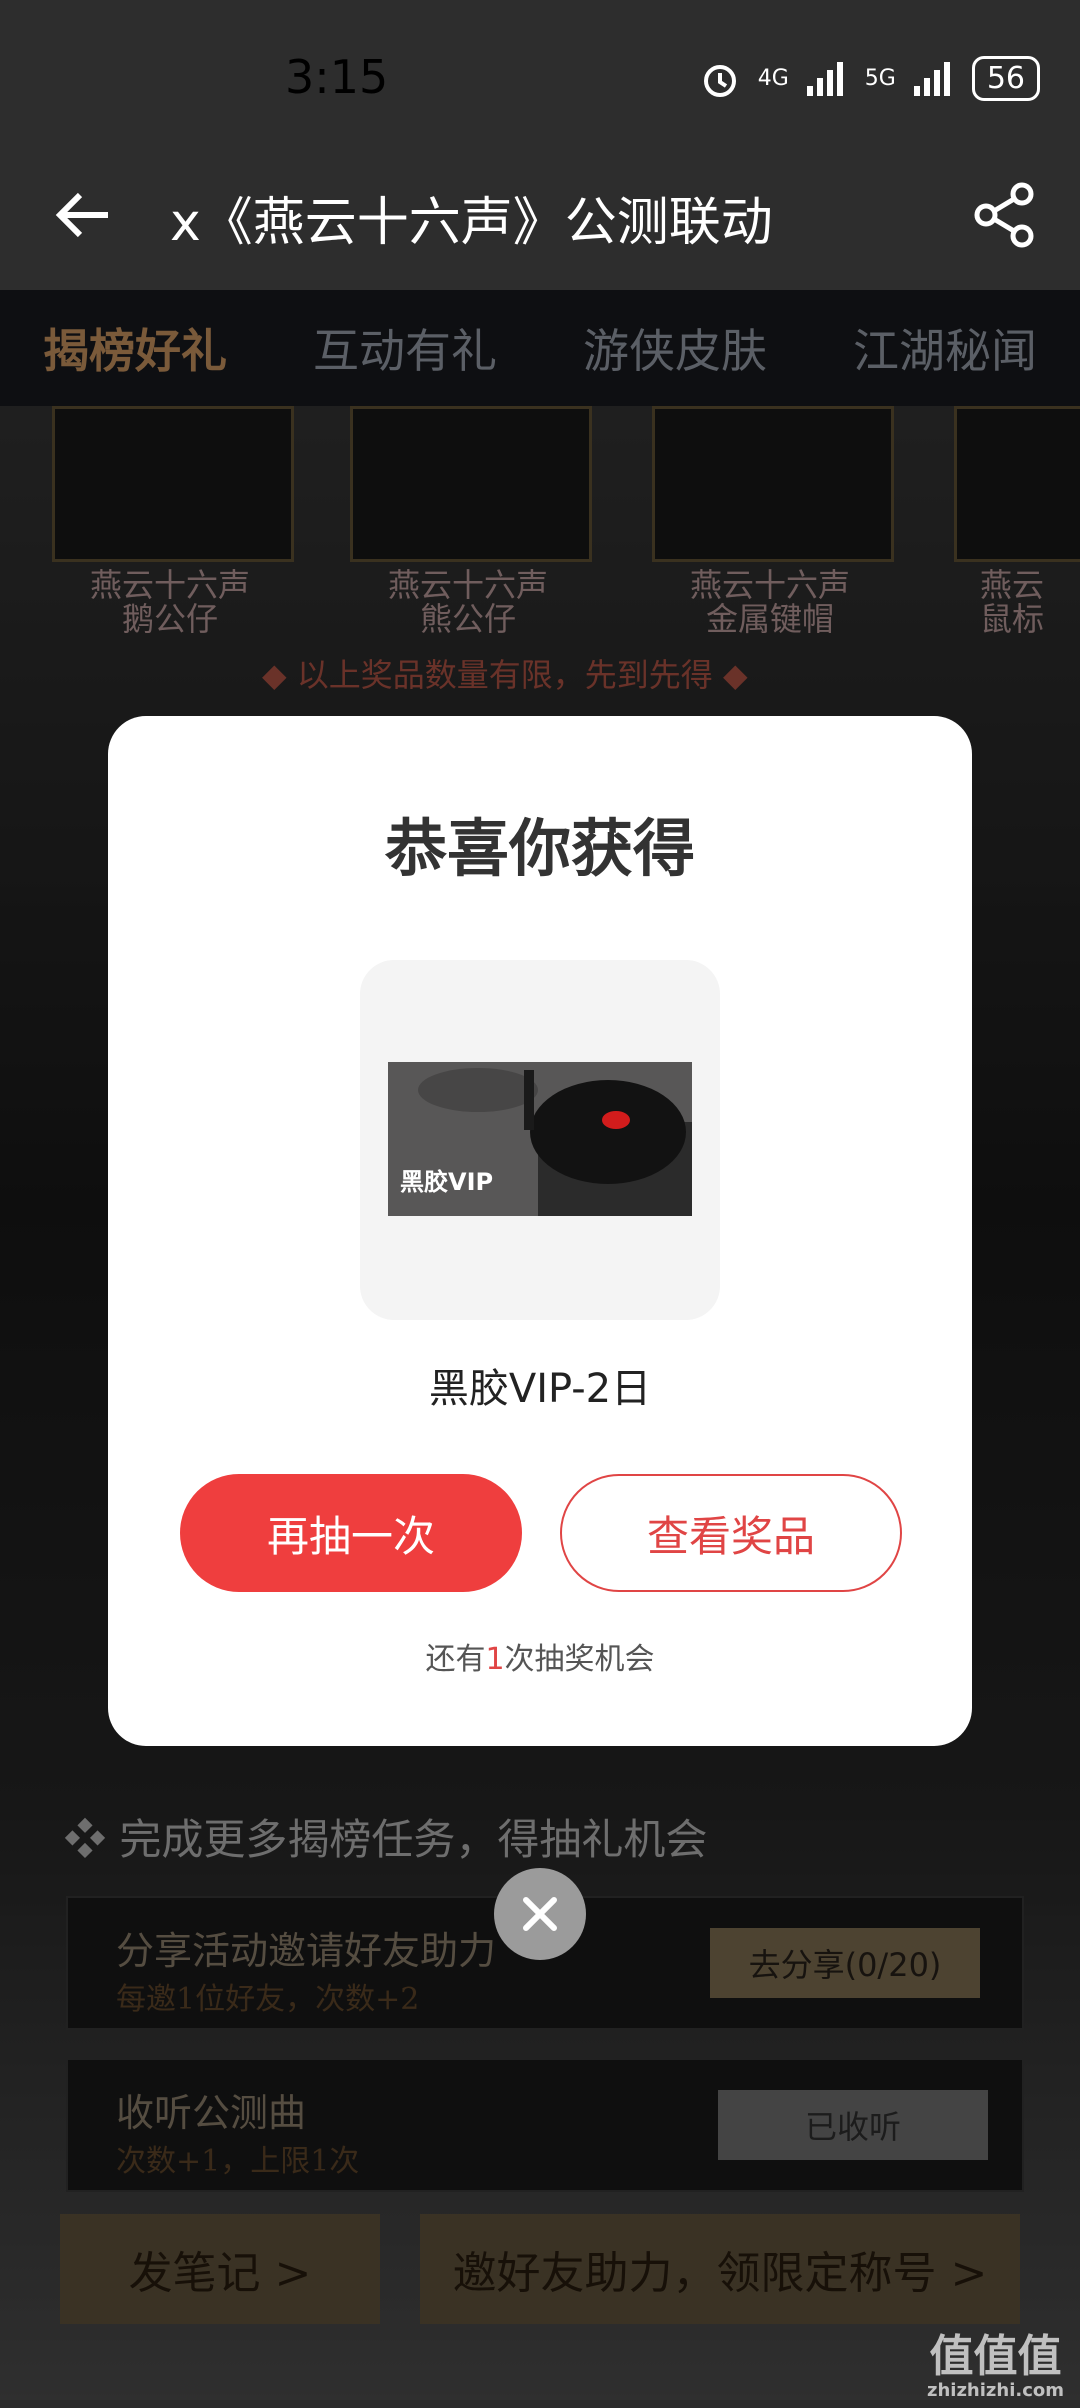  Describe the element at coordinates (773, 78) in the screenshot. I see `network-4g: 4G` at that location.